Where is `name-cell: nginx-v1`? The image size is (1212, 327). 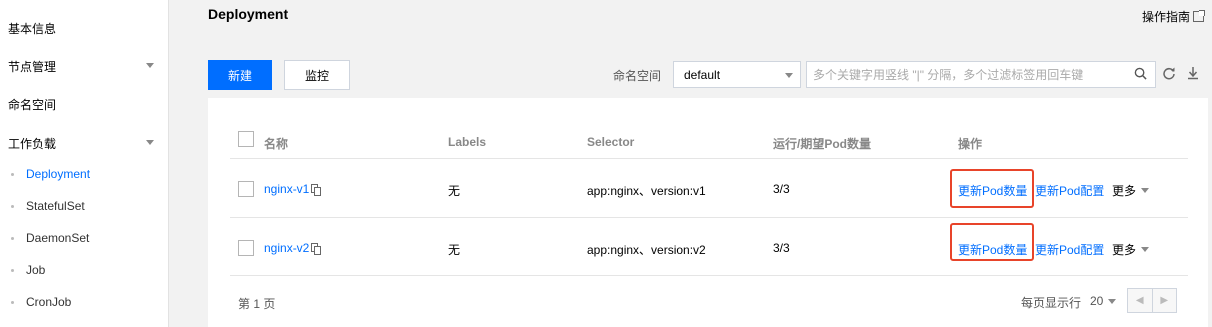
name-cell: nginx-v1 is located at coordinates (293, 189).